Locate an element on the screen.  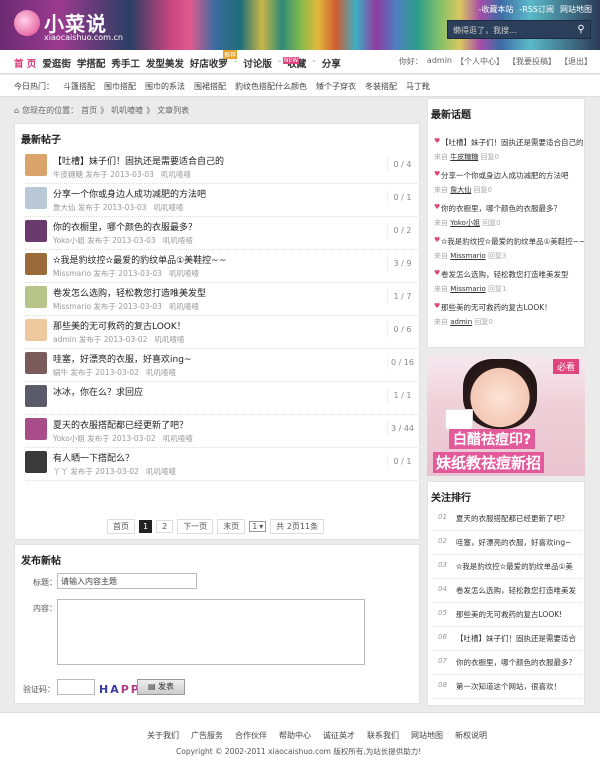
rank-item: 06 【吐槽】妹子们！固执还是需要适合 is located at coordinates (508, 640).